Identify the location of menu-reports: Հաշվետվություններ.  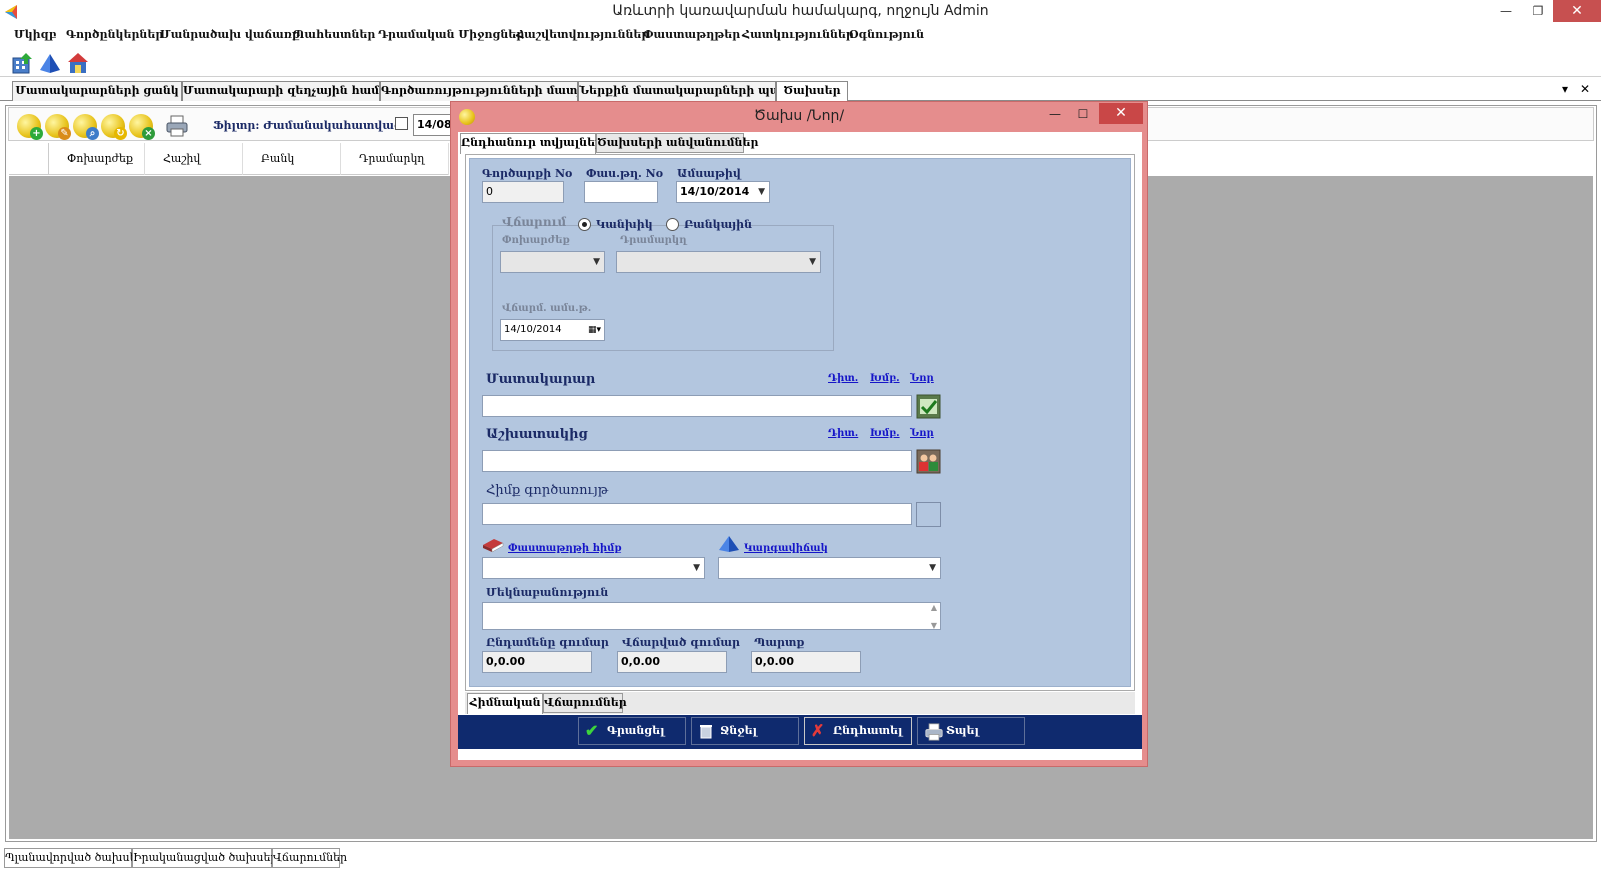
(582, 34).